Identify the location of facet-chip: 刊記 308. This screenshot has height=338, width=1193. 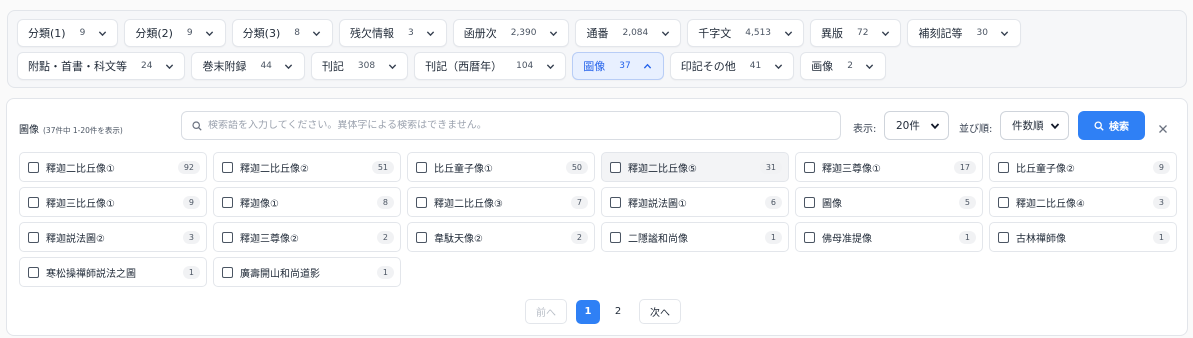
(359, 66).